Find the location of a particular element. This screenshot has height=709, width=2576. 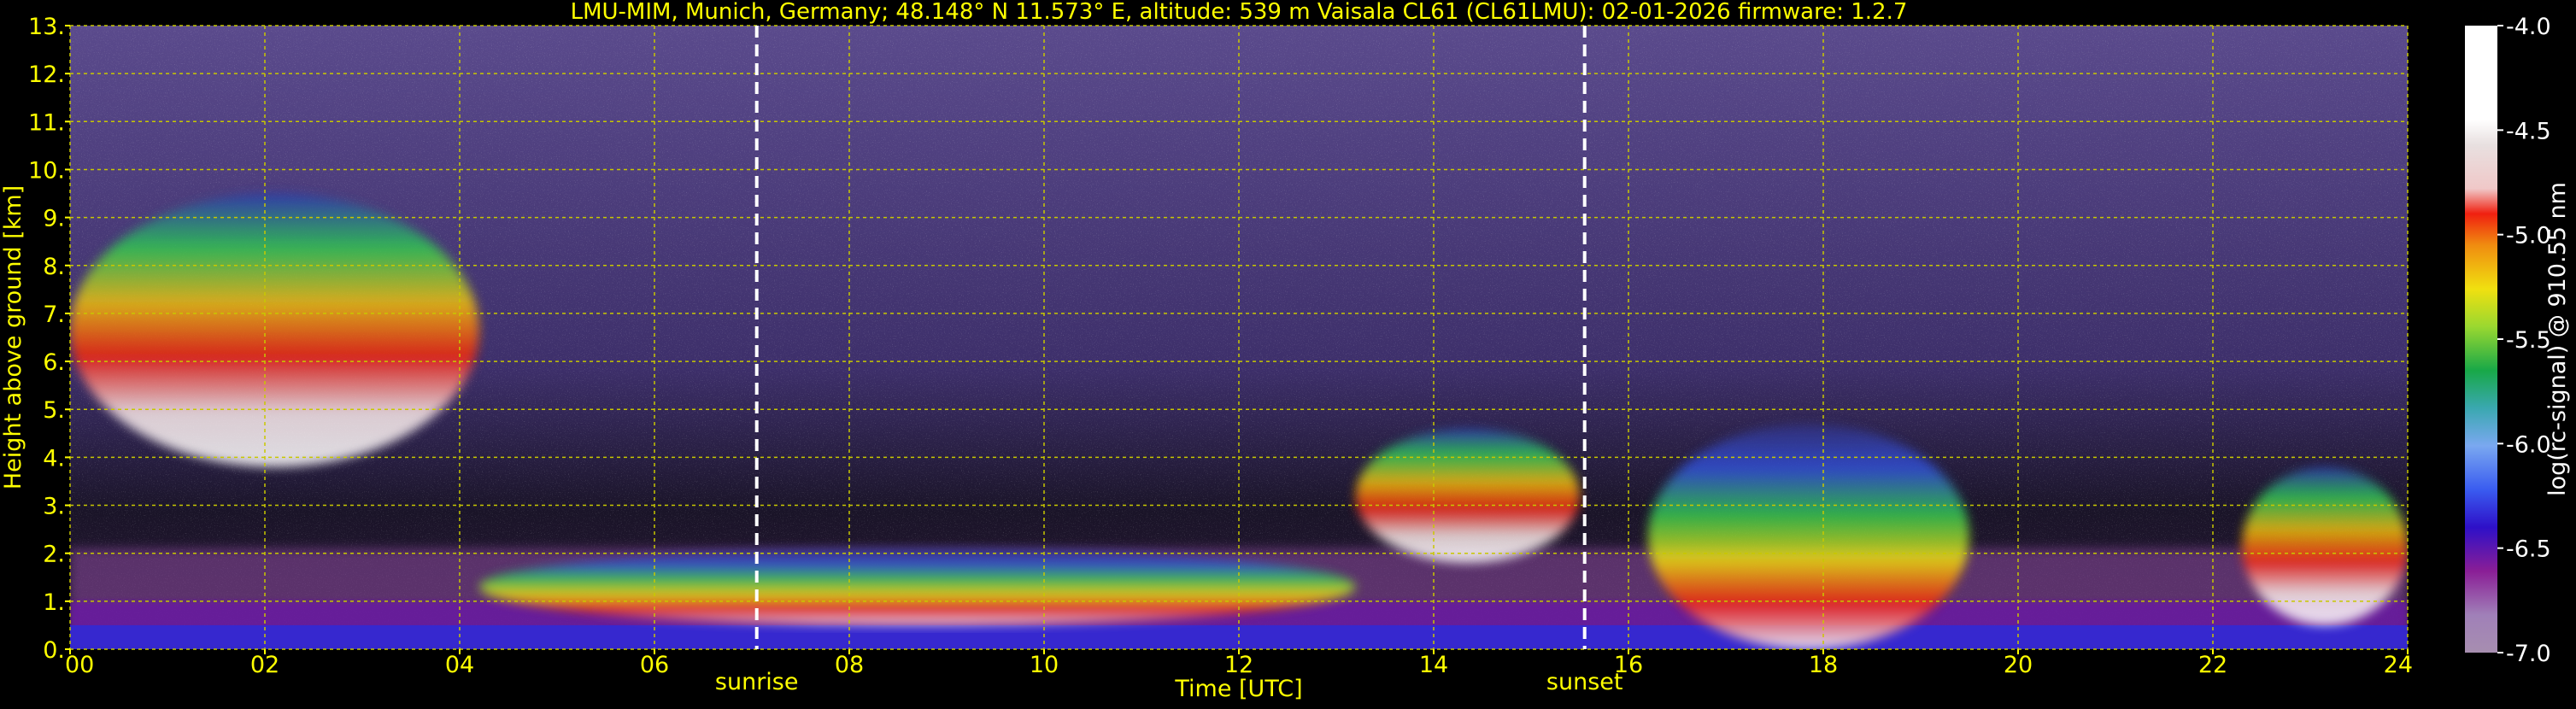

colorbar-ticks: -4.0-4.5-5.0-5.5-6.0-6.5-7.0 is located at coordinates (2524, 340).